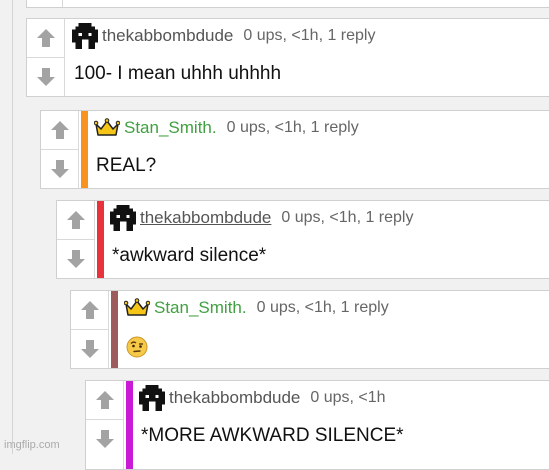 The height and width of the screenshot is (470, 549). I want to click on comment-text: REAL?, so click(126, 165).